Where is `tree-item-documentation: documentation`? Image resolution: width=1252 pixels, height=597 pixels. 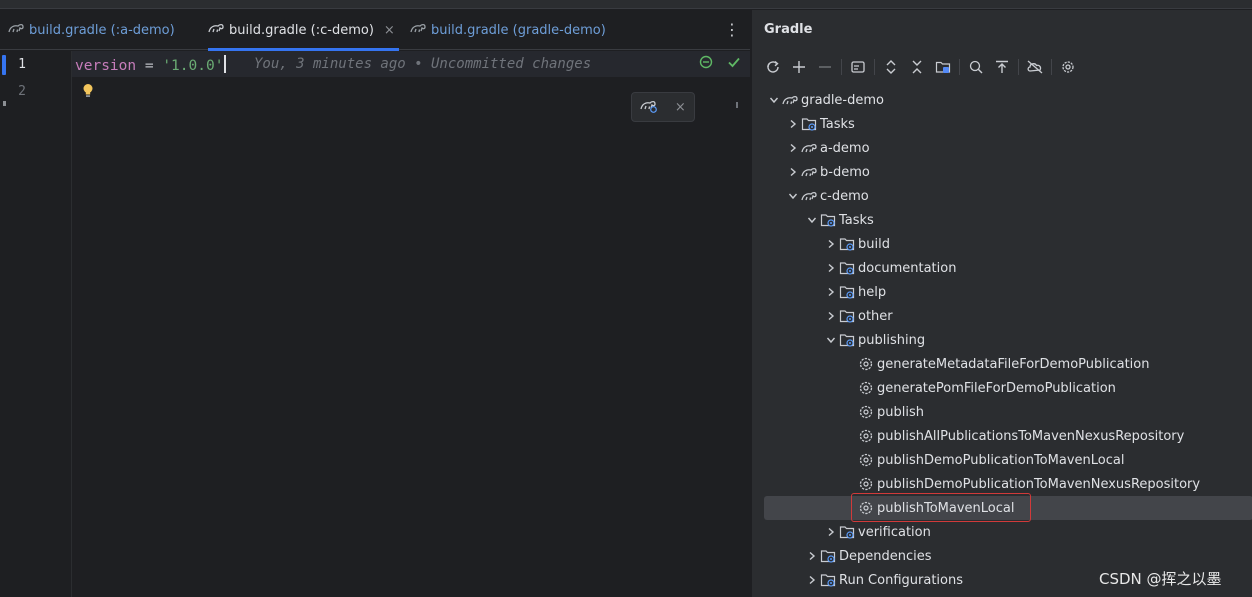 tree-item-documentation: documentation is located at coordinates (1002, 268).